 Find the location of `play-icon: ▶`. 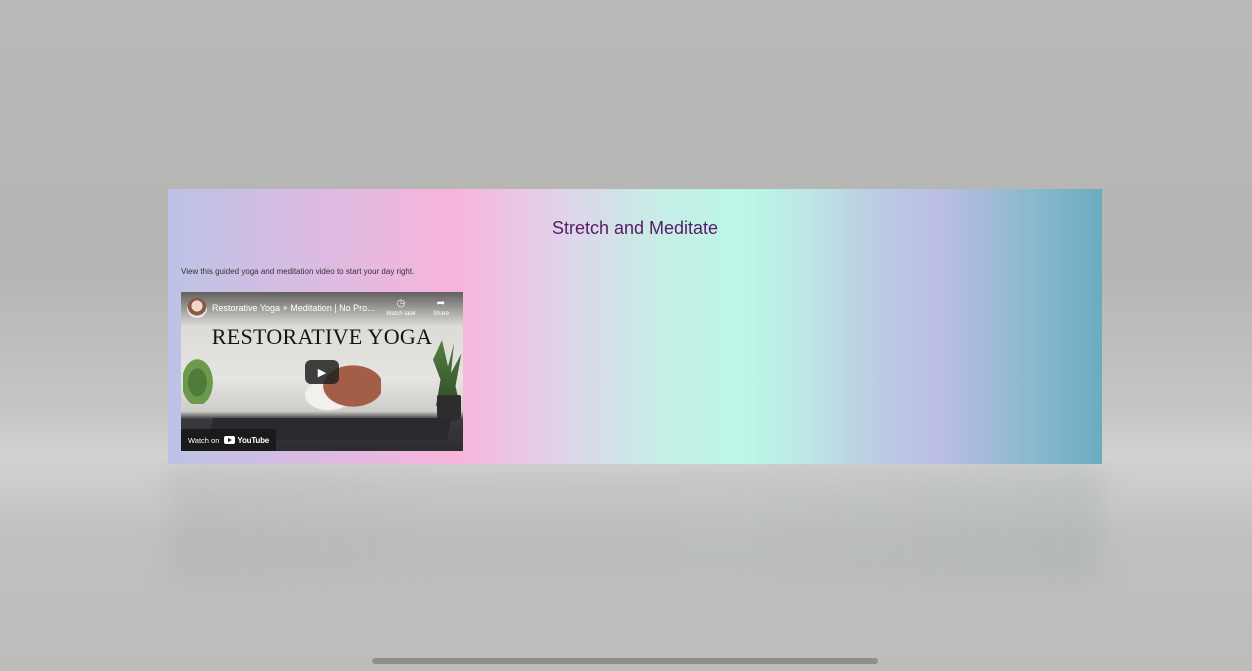

play-icon: ▶ is located at coordinates (322, 372).